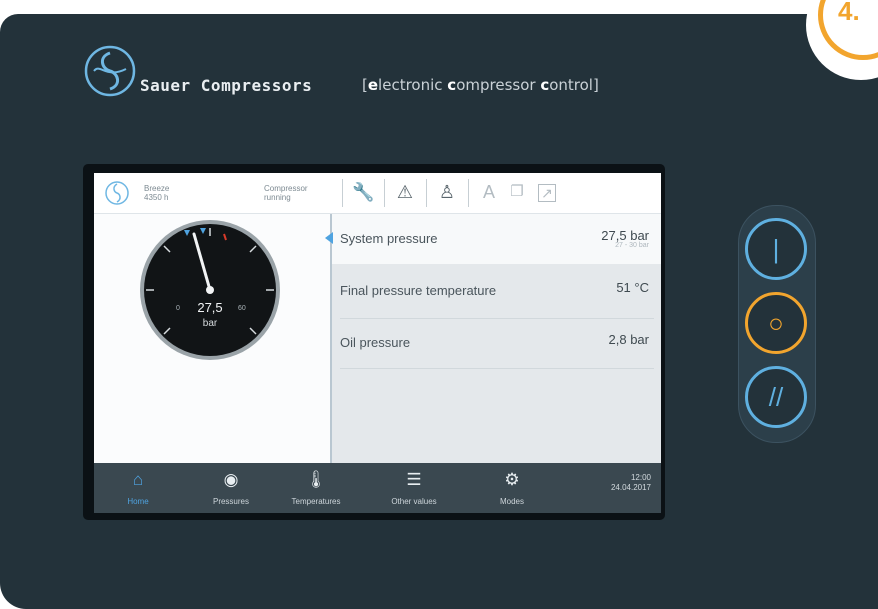 The image size is (878, 609). Describe the element at coordinates (230, 501) in the screenshot. I see `nav-label: Pressures` at that location.